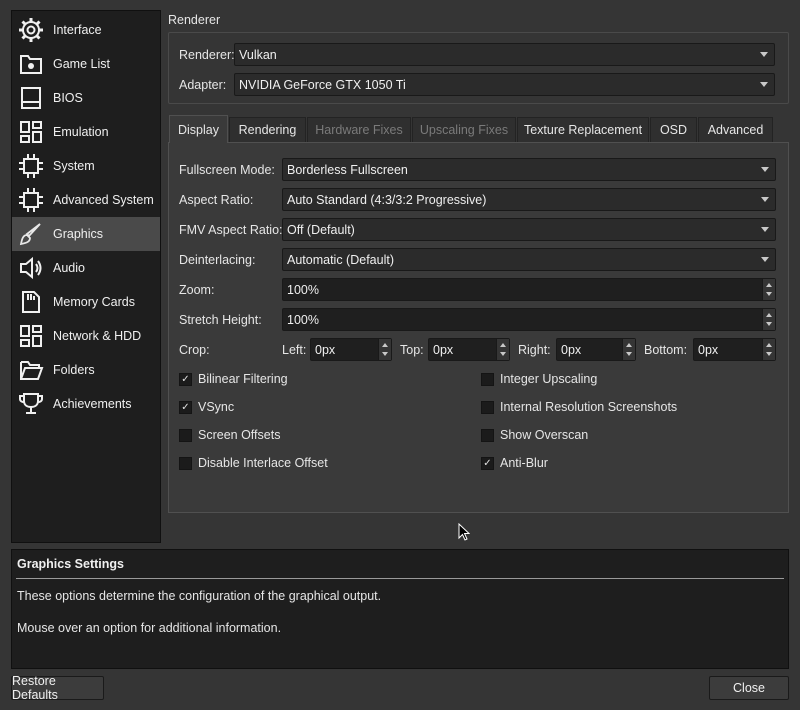 The height and width of the screenshot is (710, 800). Describe the element at coordinates (31, 268) in the screenshot. I see `speaker-icon` at that location.